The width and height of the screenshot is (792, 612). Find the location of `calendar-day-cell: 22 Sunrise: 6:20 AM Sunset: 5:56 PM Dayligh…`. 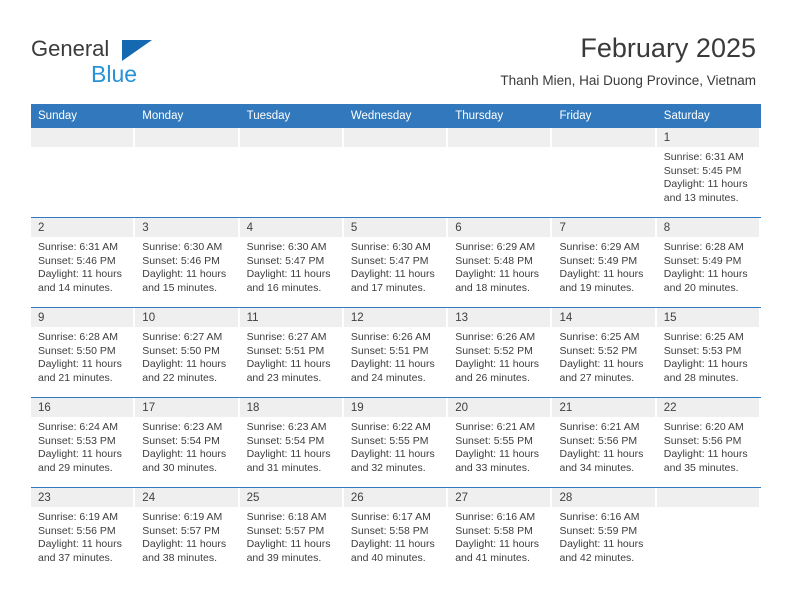

calendar-day-cell: 22 Sunrise: 6:20 AM Sunset: 5:56 PM Dayligh… is located at coordinates (709, 442).